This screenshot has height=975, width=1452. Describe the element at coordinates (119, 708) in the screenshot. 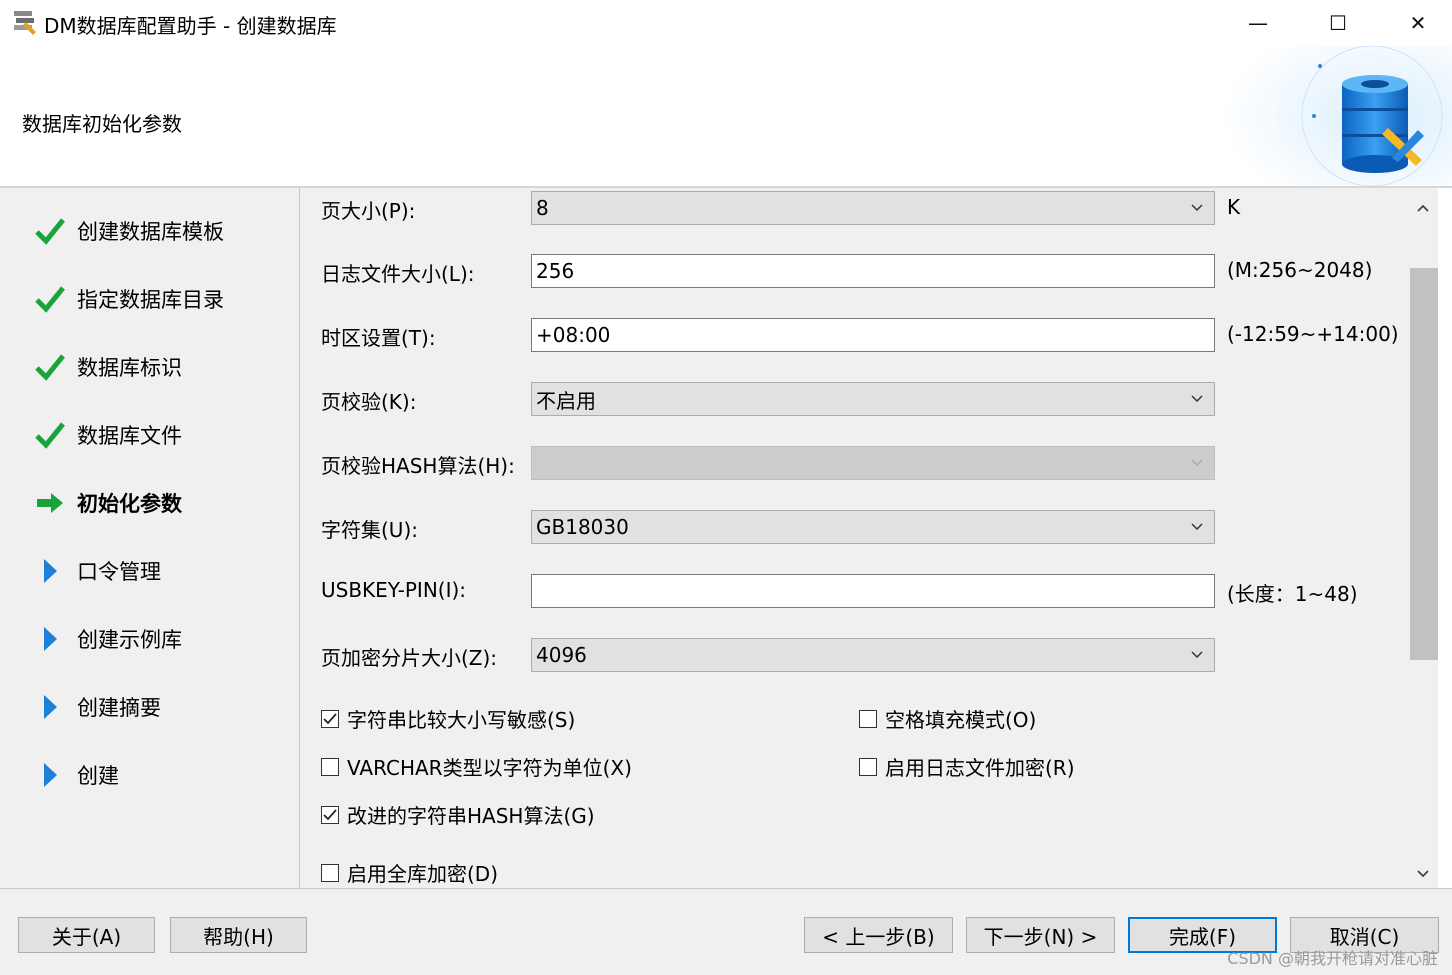

I see `step-label: 创建摘要` at that location.